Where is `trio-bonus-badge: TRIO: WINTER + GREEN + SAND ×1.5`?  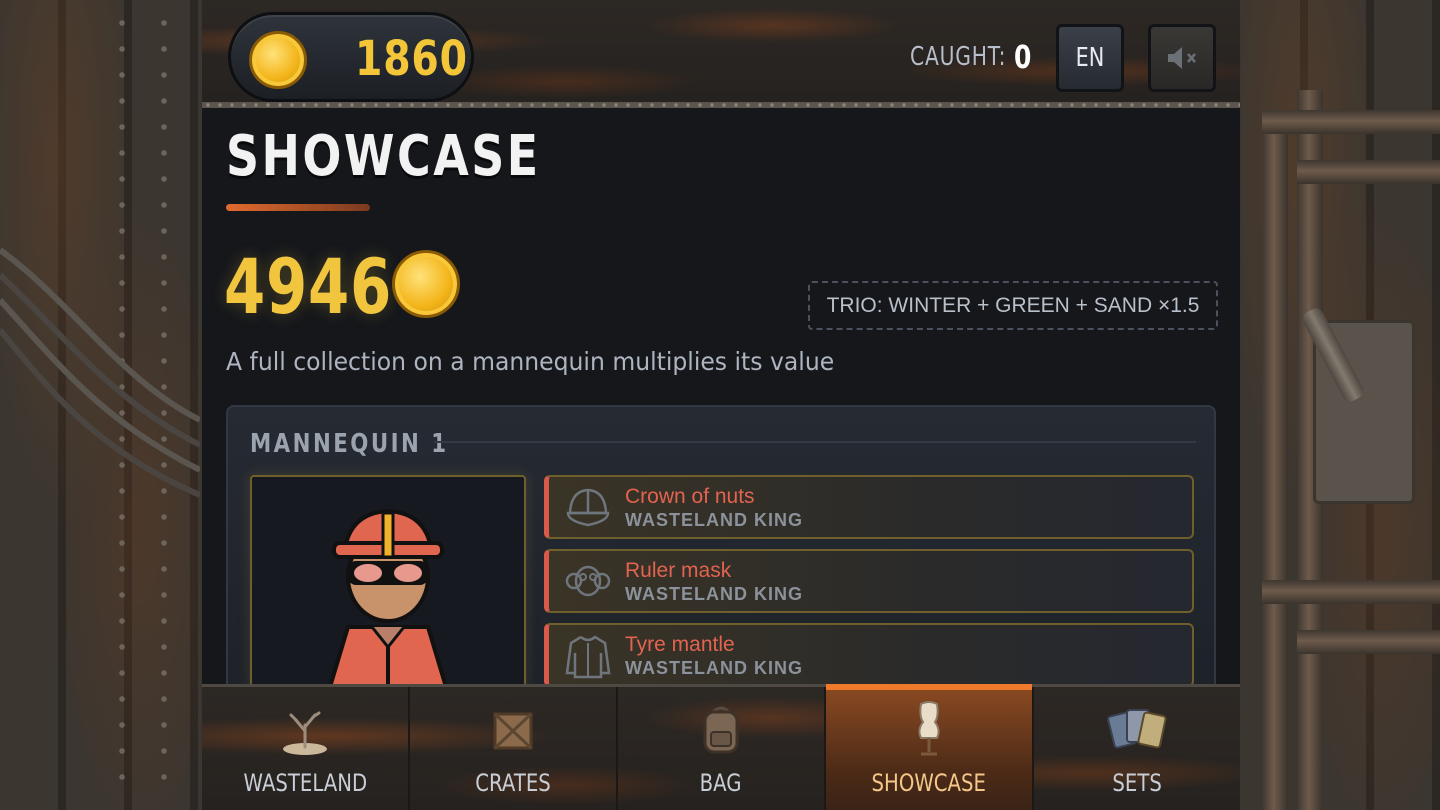 trio-bonus-badge: TRIO: WINTER + GREEN + SAND ×1.5 is located at coordinates (1013, 305).